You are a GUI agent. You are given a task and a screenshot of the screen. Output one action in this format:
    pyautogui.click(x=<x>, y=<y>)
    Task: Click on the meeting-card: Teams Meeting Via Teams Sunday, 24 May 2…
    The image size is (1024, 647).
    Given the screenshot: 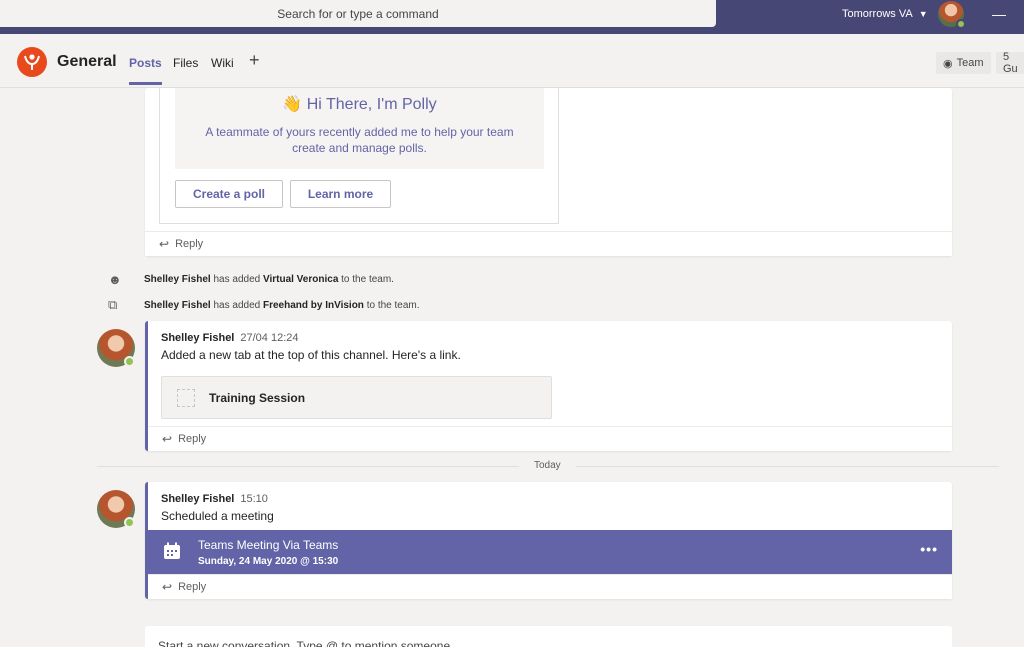 What is the action you would take?
    pyautogui.click(x=548, y=552)
    